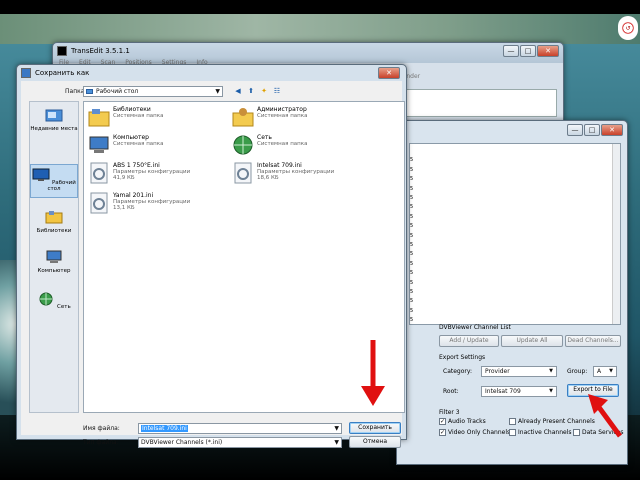  Describe the element at coordinates (462, 357) in the screenshot. I see `export-settings-label: Export Settings` at that location.